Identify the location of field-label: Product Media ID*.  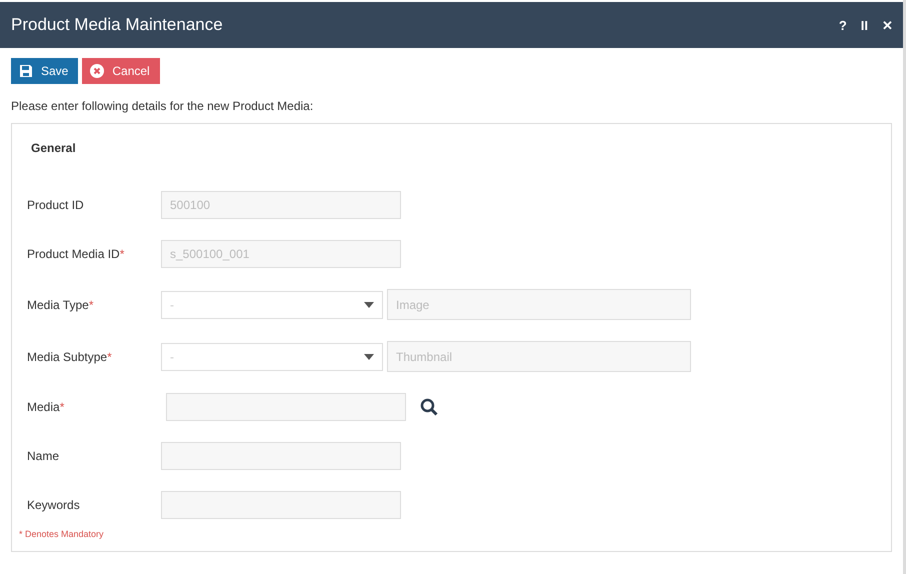
(76, 254).